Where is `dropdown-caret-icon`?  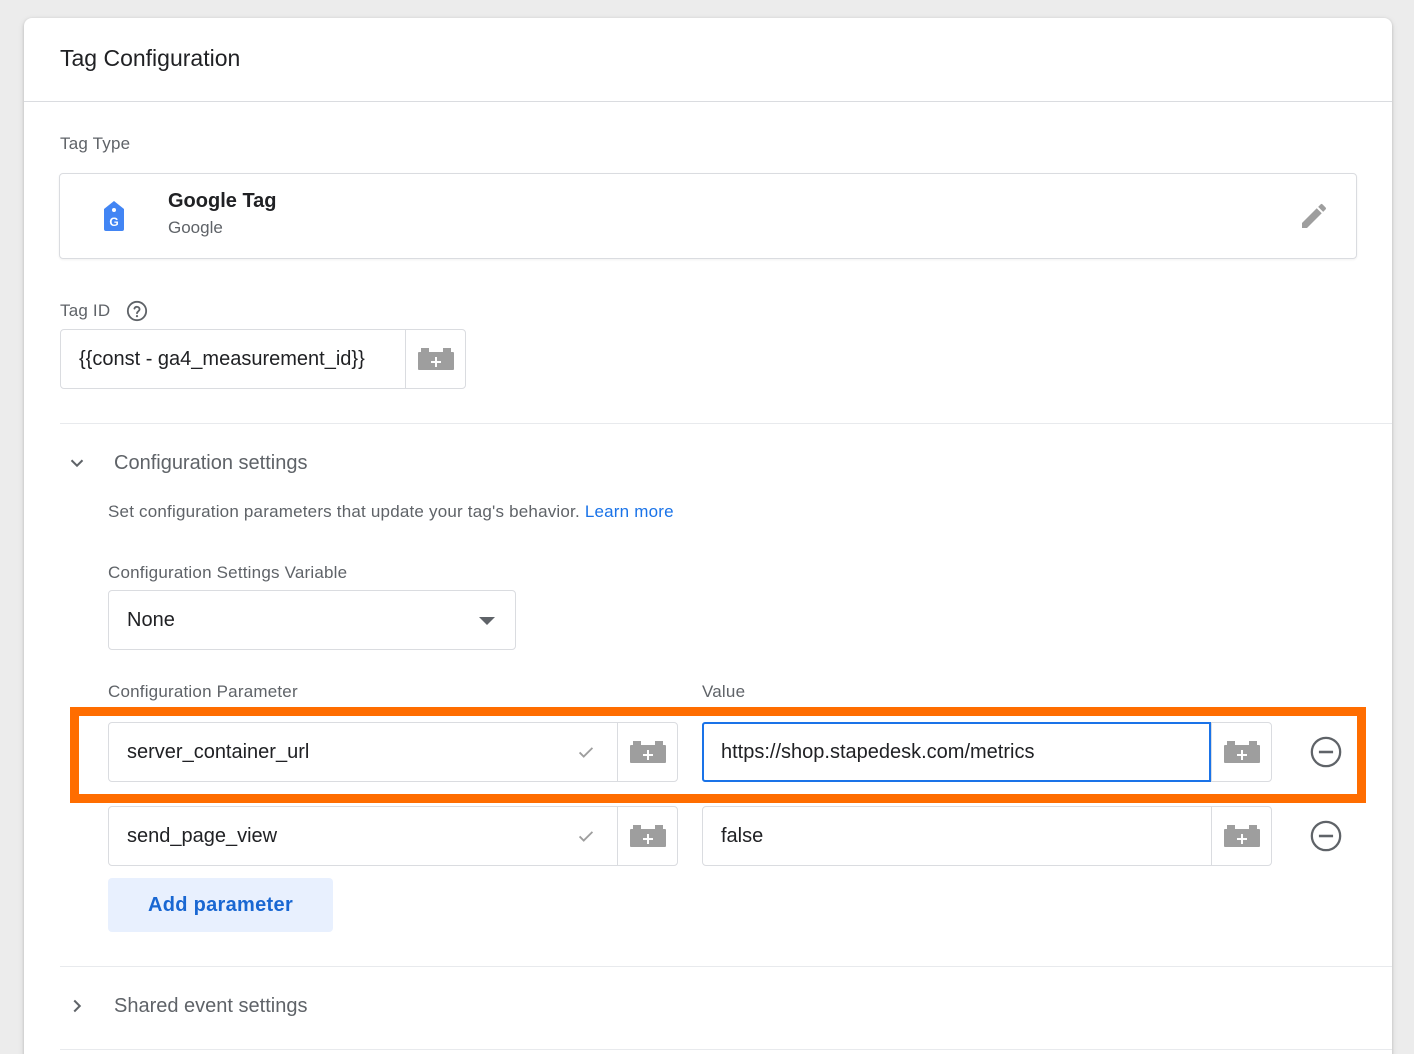 dropdown-caret-icon is located at coordinates (487, 621).